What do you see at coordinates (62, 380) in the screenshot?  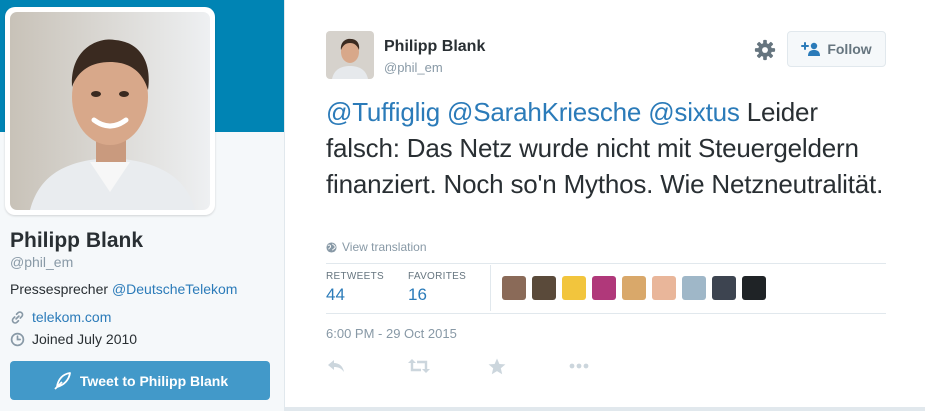 I see `quill-icon` at bounding box center [62, 380].